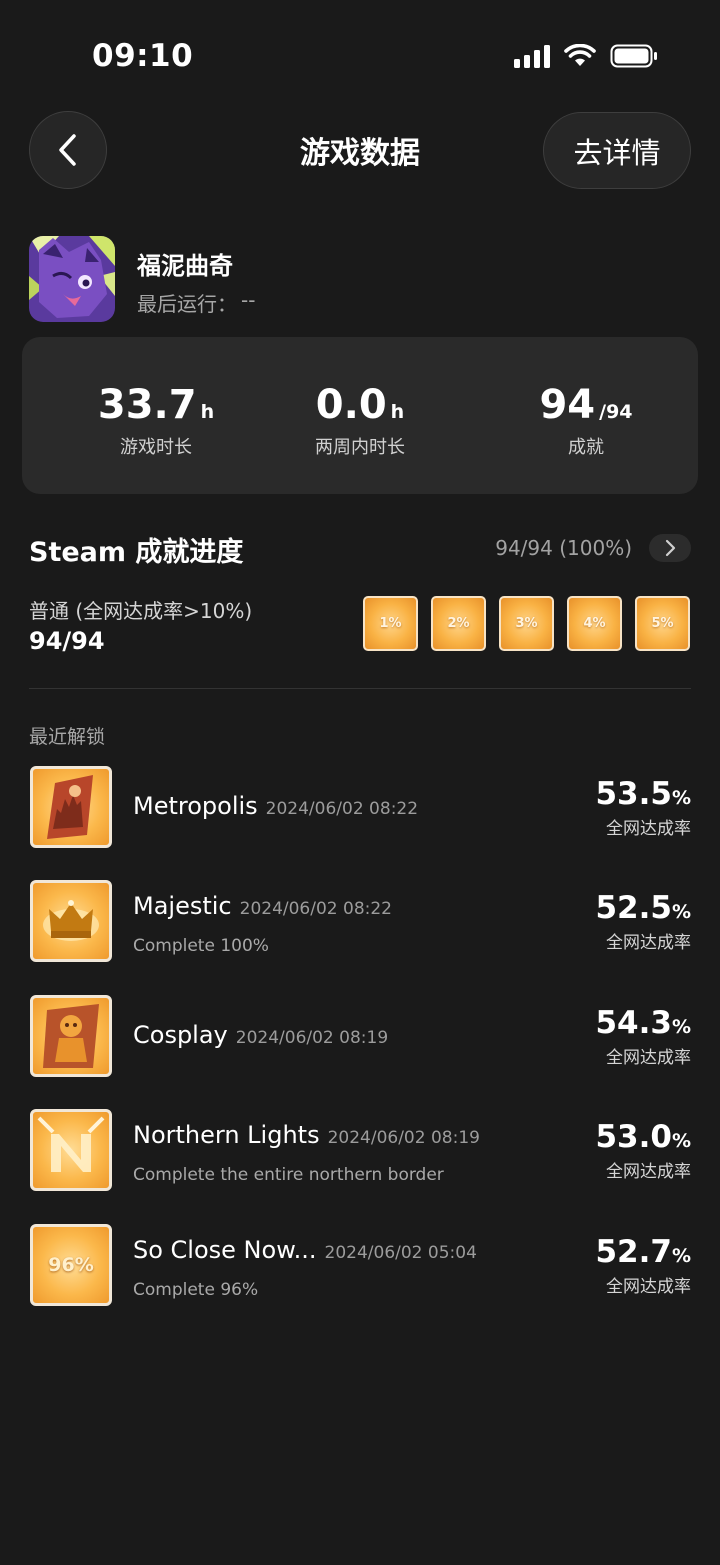 This screenshot has width=720, height=1565. Describe the element at coordinates (196, 1290) in the screenshot. I see `achievement-description: Complete 96%` at that location.